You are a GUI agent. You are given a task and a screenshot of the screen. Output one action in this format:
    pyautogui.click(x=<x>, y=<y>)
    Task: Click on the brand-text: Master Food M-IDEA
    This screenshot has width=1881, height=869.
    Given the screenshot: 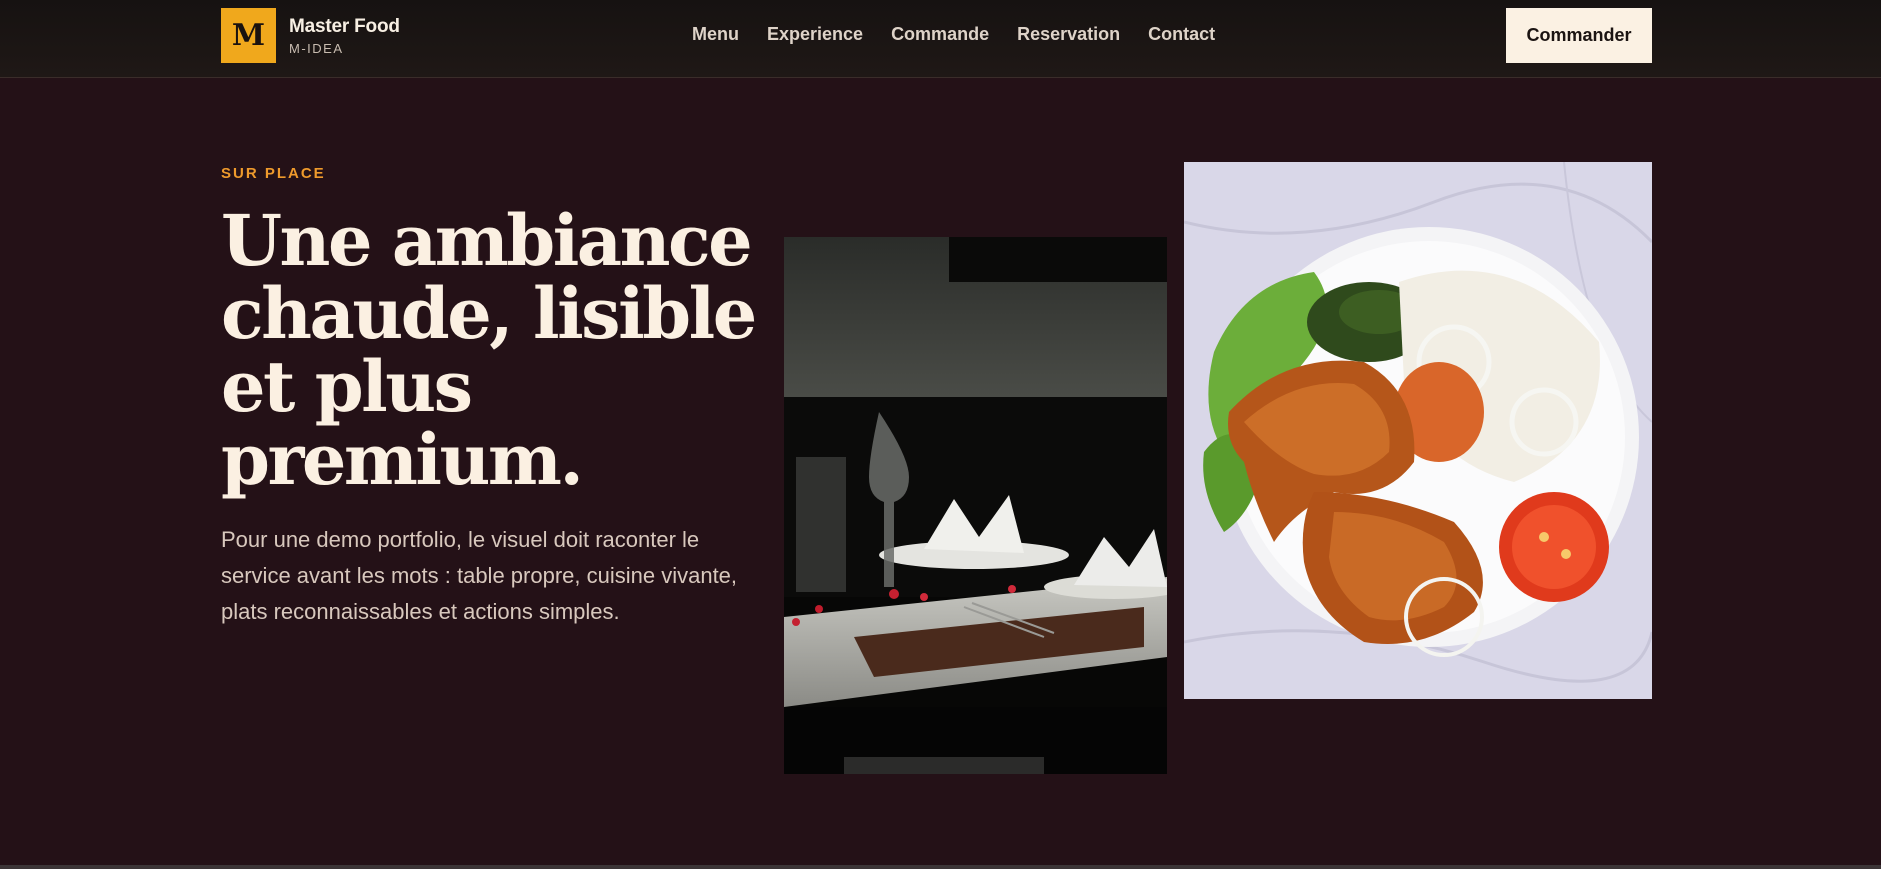 What is the action you would take?
    pyautogui.click(x=344, y=36)
    